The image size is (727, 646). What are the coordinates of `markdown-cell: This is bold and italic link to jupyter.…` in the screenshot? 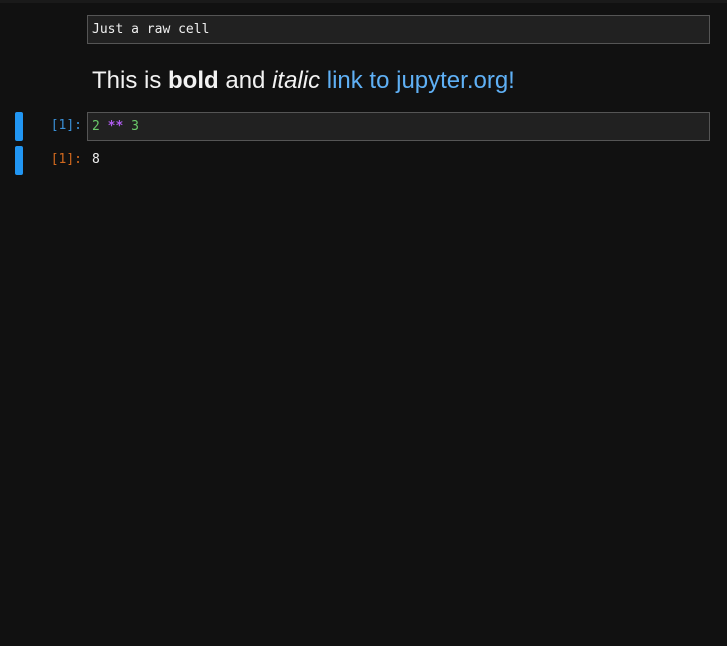 It's located at (363, 80).